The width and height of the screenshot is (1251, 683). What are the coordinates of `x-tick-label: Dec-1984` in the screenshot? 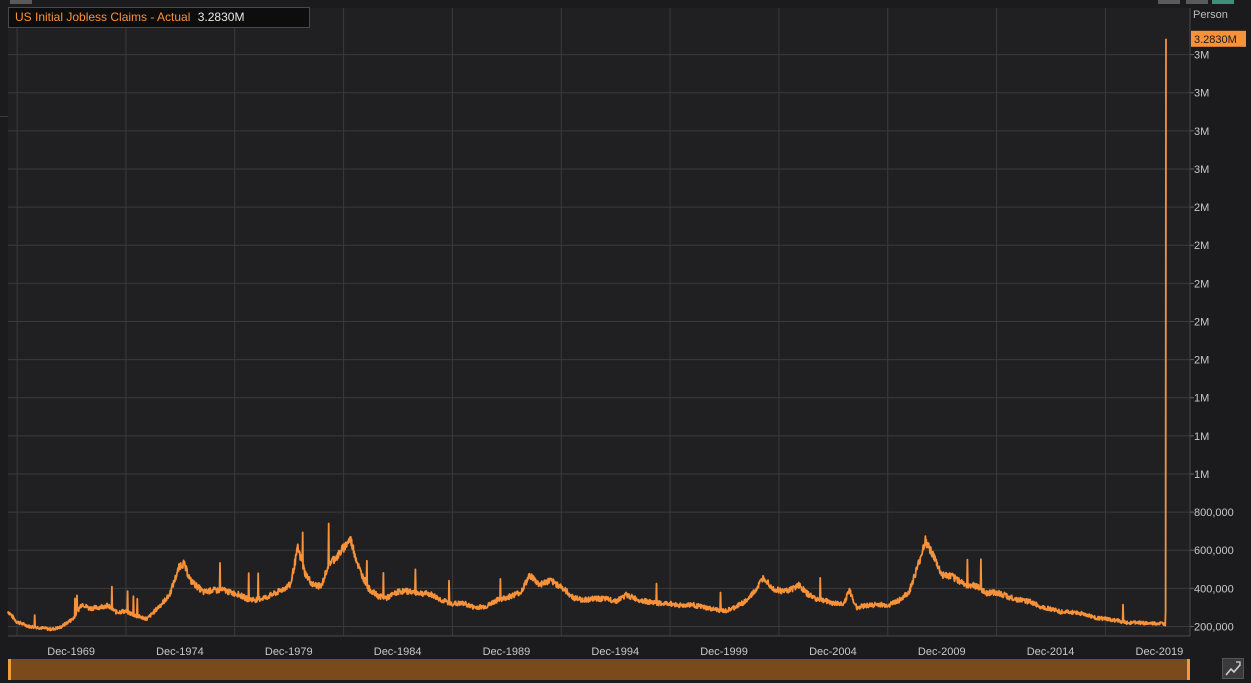 It's located at (398, 652).